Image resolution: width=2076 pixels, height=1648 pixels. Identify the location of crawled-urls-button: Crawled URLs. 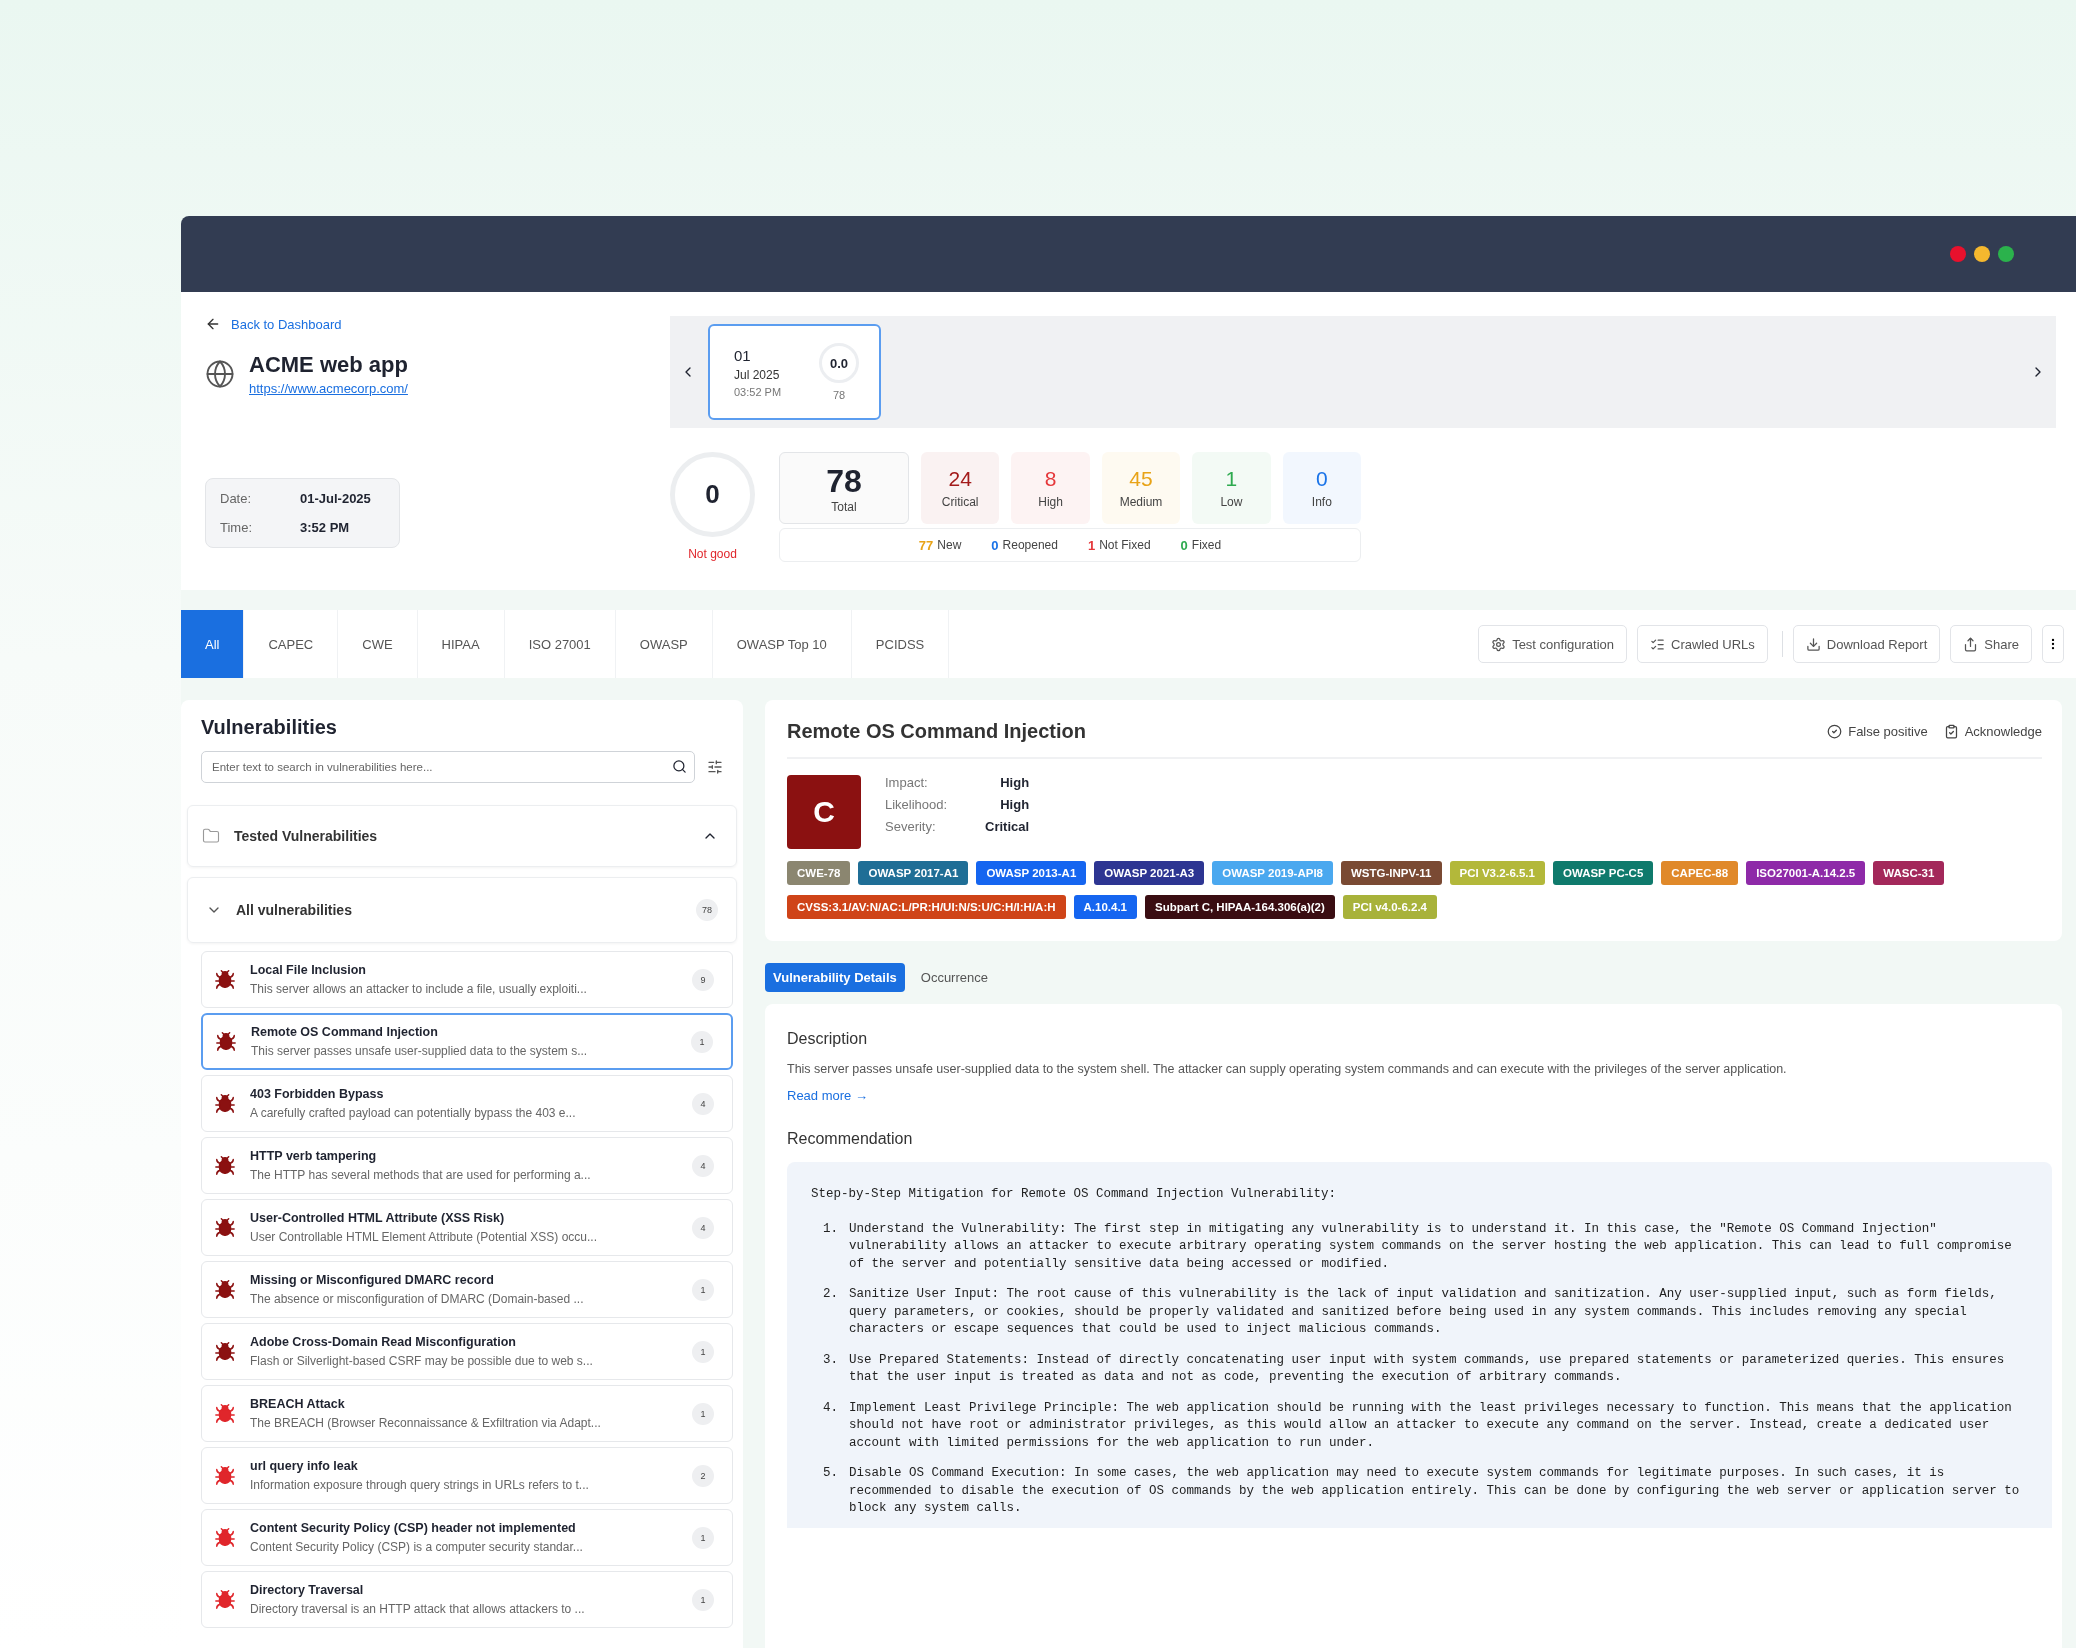
(1702, 644).